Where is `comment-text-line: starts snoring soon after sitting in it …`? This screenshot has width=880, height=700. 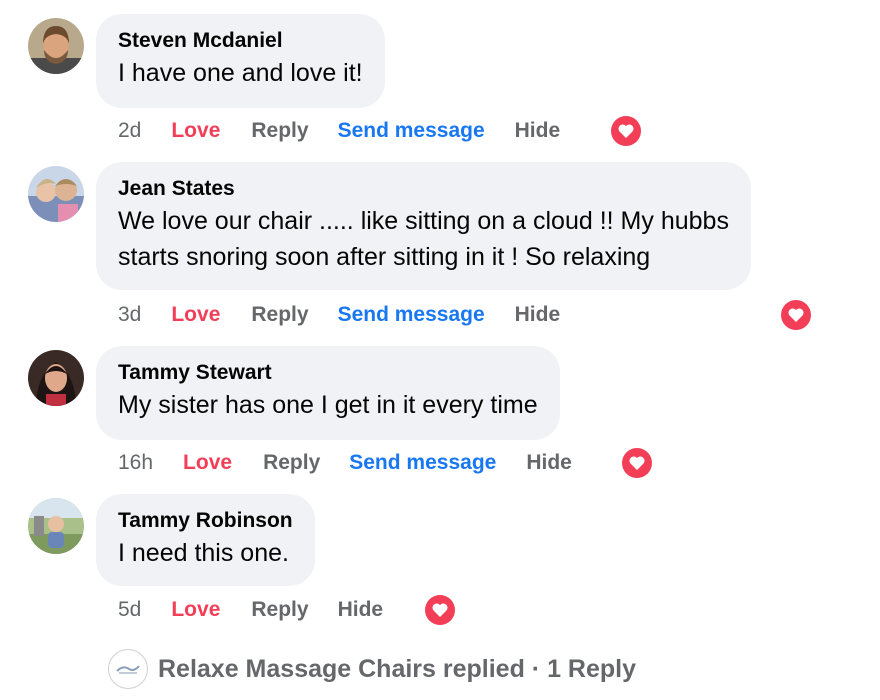 comment-text-line: starts snoring soon after sitting in it … is located at coordinates (384, 257).